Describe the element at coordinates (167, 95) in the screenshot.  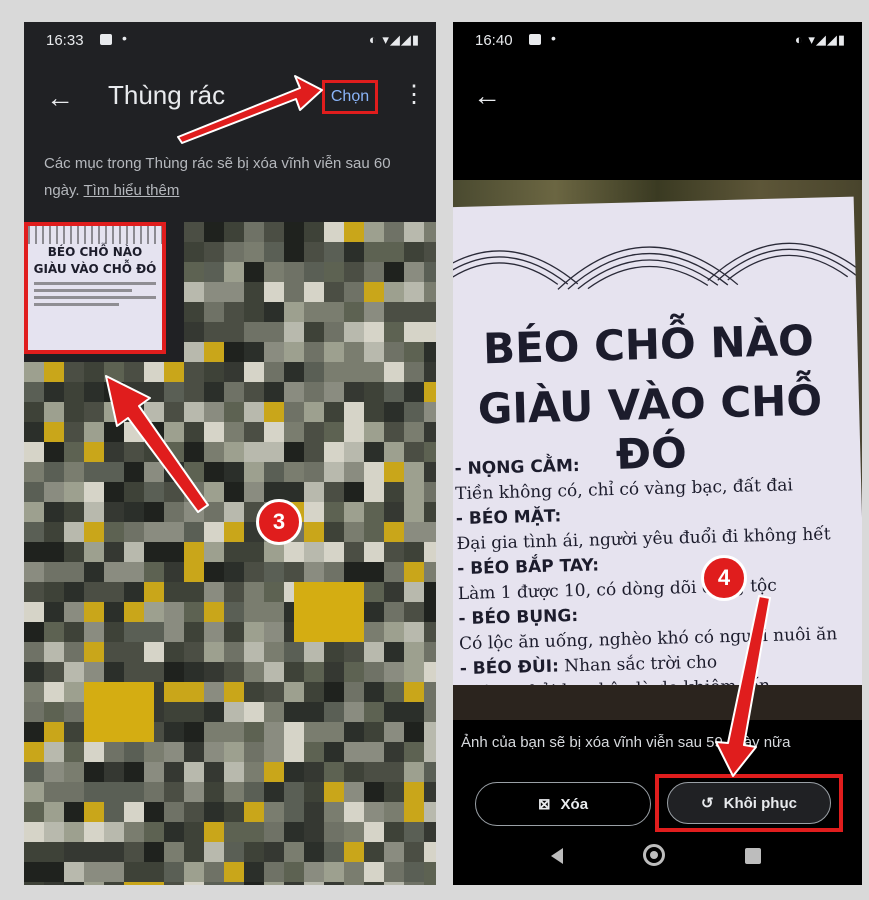
I see `page-title: Thùng rác` at that location.